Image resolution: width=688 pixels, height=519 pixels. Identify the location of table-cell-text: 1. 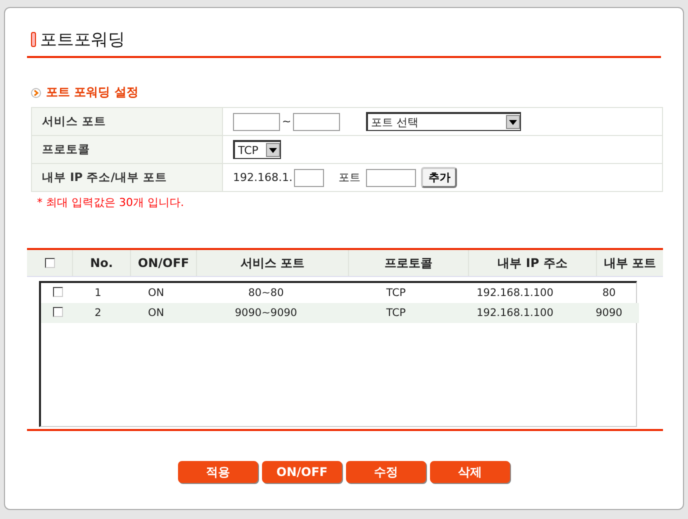
(98, 293).